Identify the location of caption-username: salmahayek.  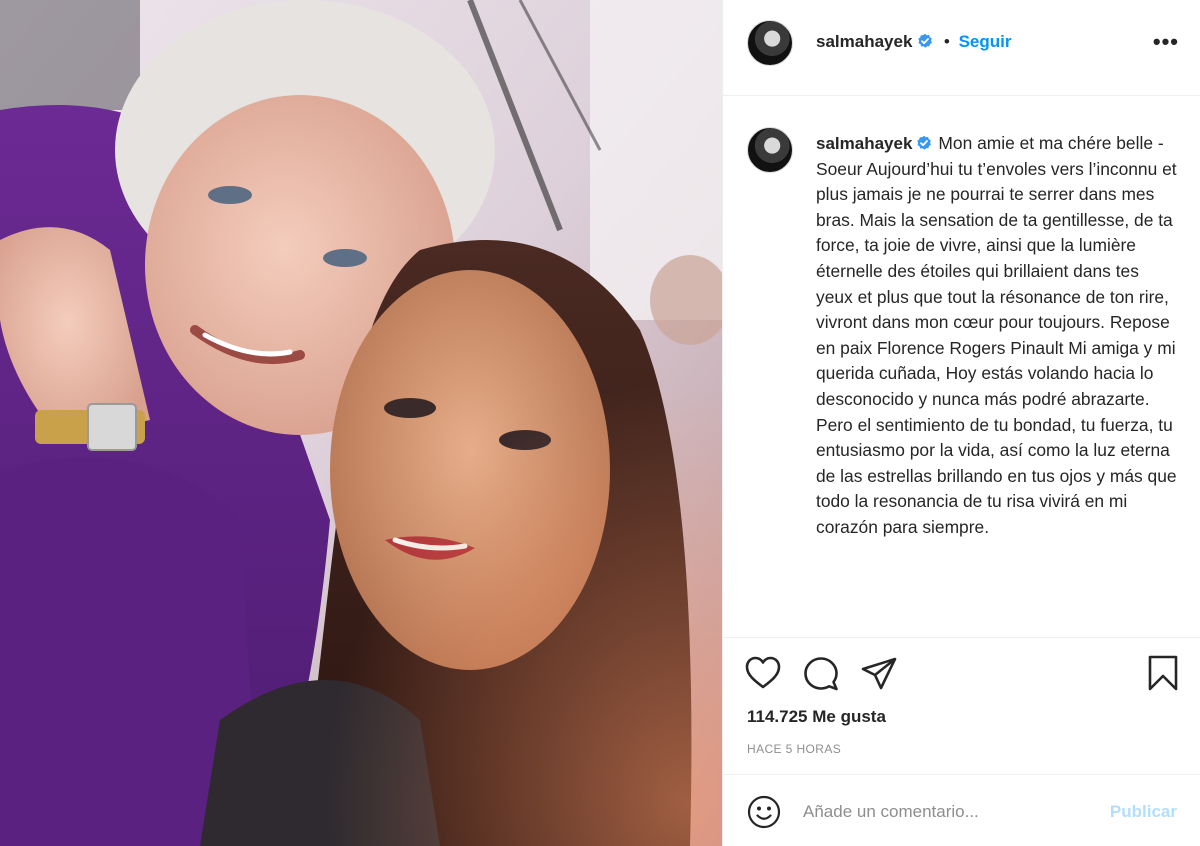
(864, 143).